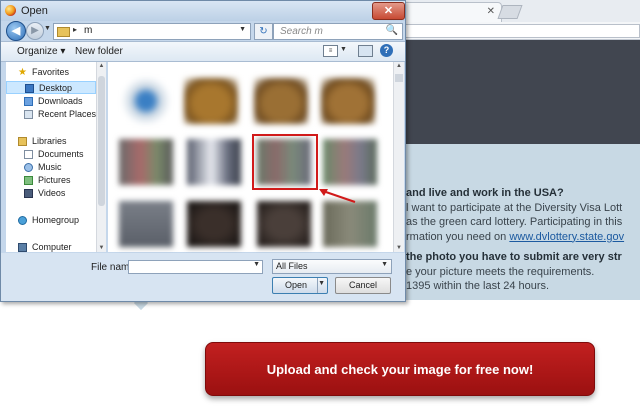 The width and height of the screenshot is (640, 416). I want to click on path-dropdown-icon: ▼, so click(242, 29).